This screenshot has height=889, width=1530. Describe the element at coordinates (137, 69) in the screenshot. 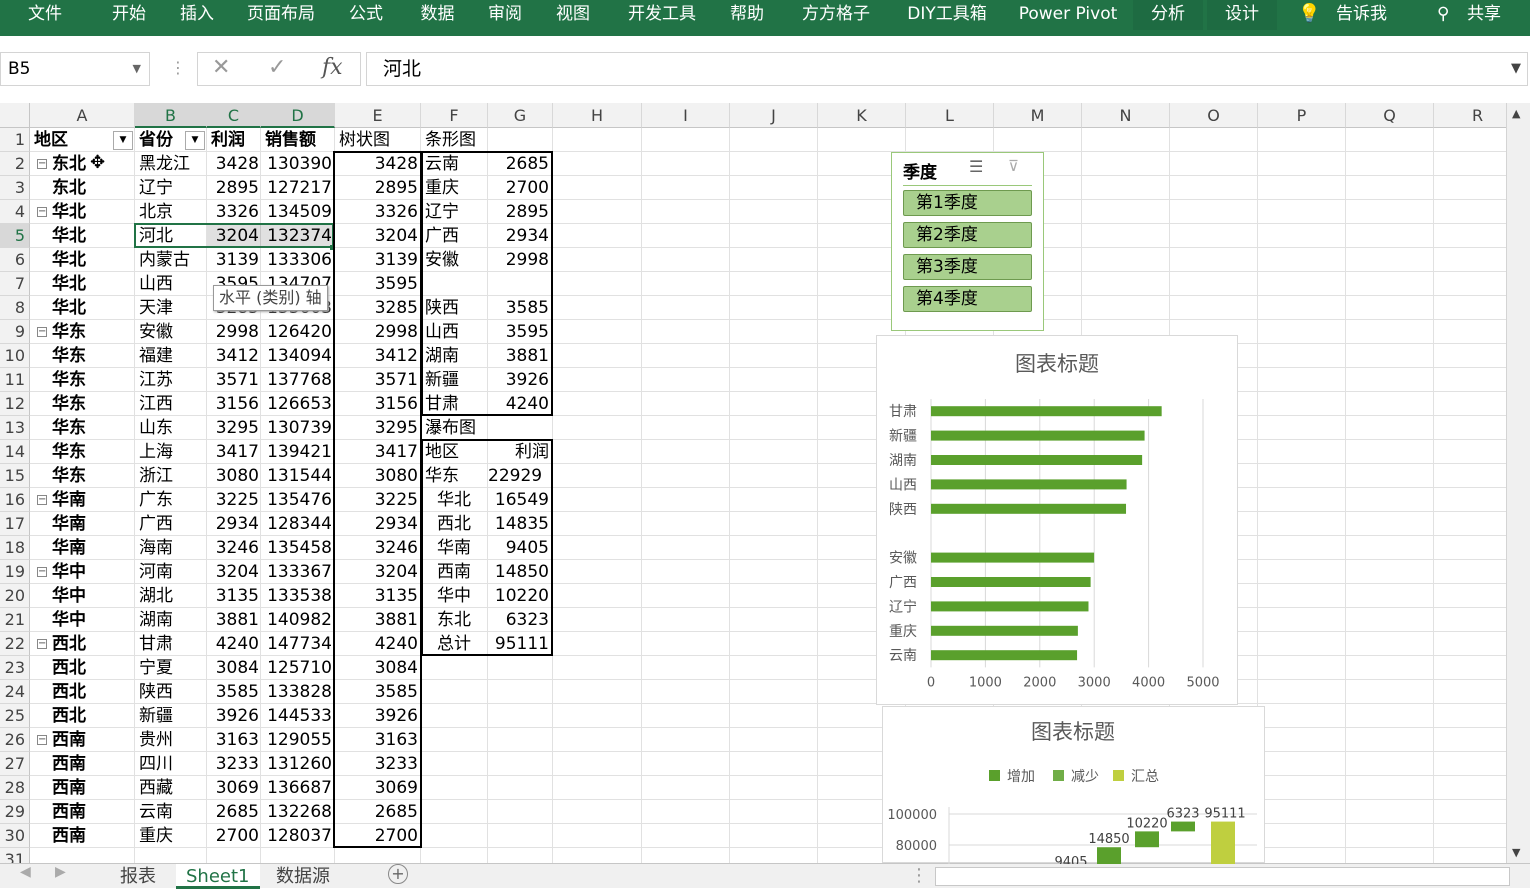

I see `chevron-down-icon: ▼` at that location.